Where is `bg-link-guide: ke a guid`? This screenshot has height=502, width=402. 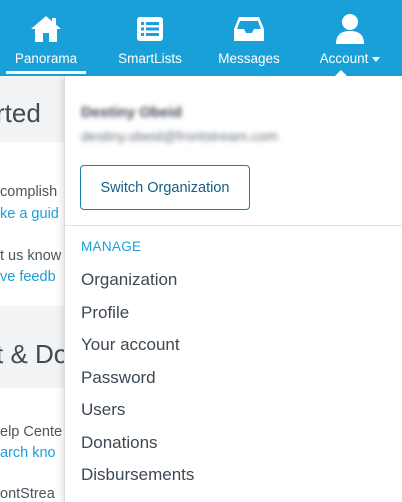
bg-link-guide: ke a guid is located at coordinates (29, 214).